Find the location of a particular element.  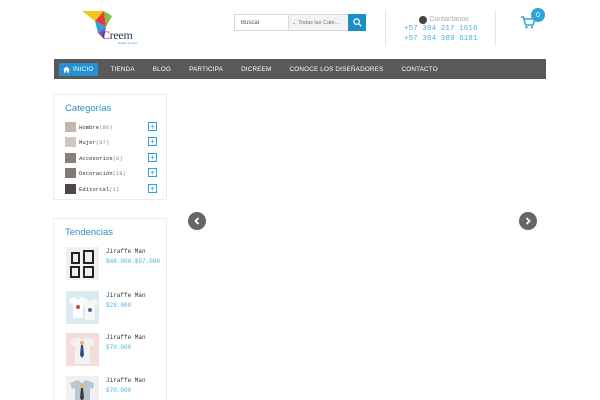

cart-count-badge: 0 is located at coordinates (538, 15).